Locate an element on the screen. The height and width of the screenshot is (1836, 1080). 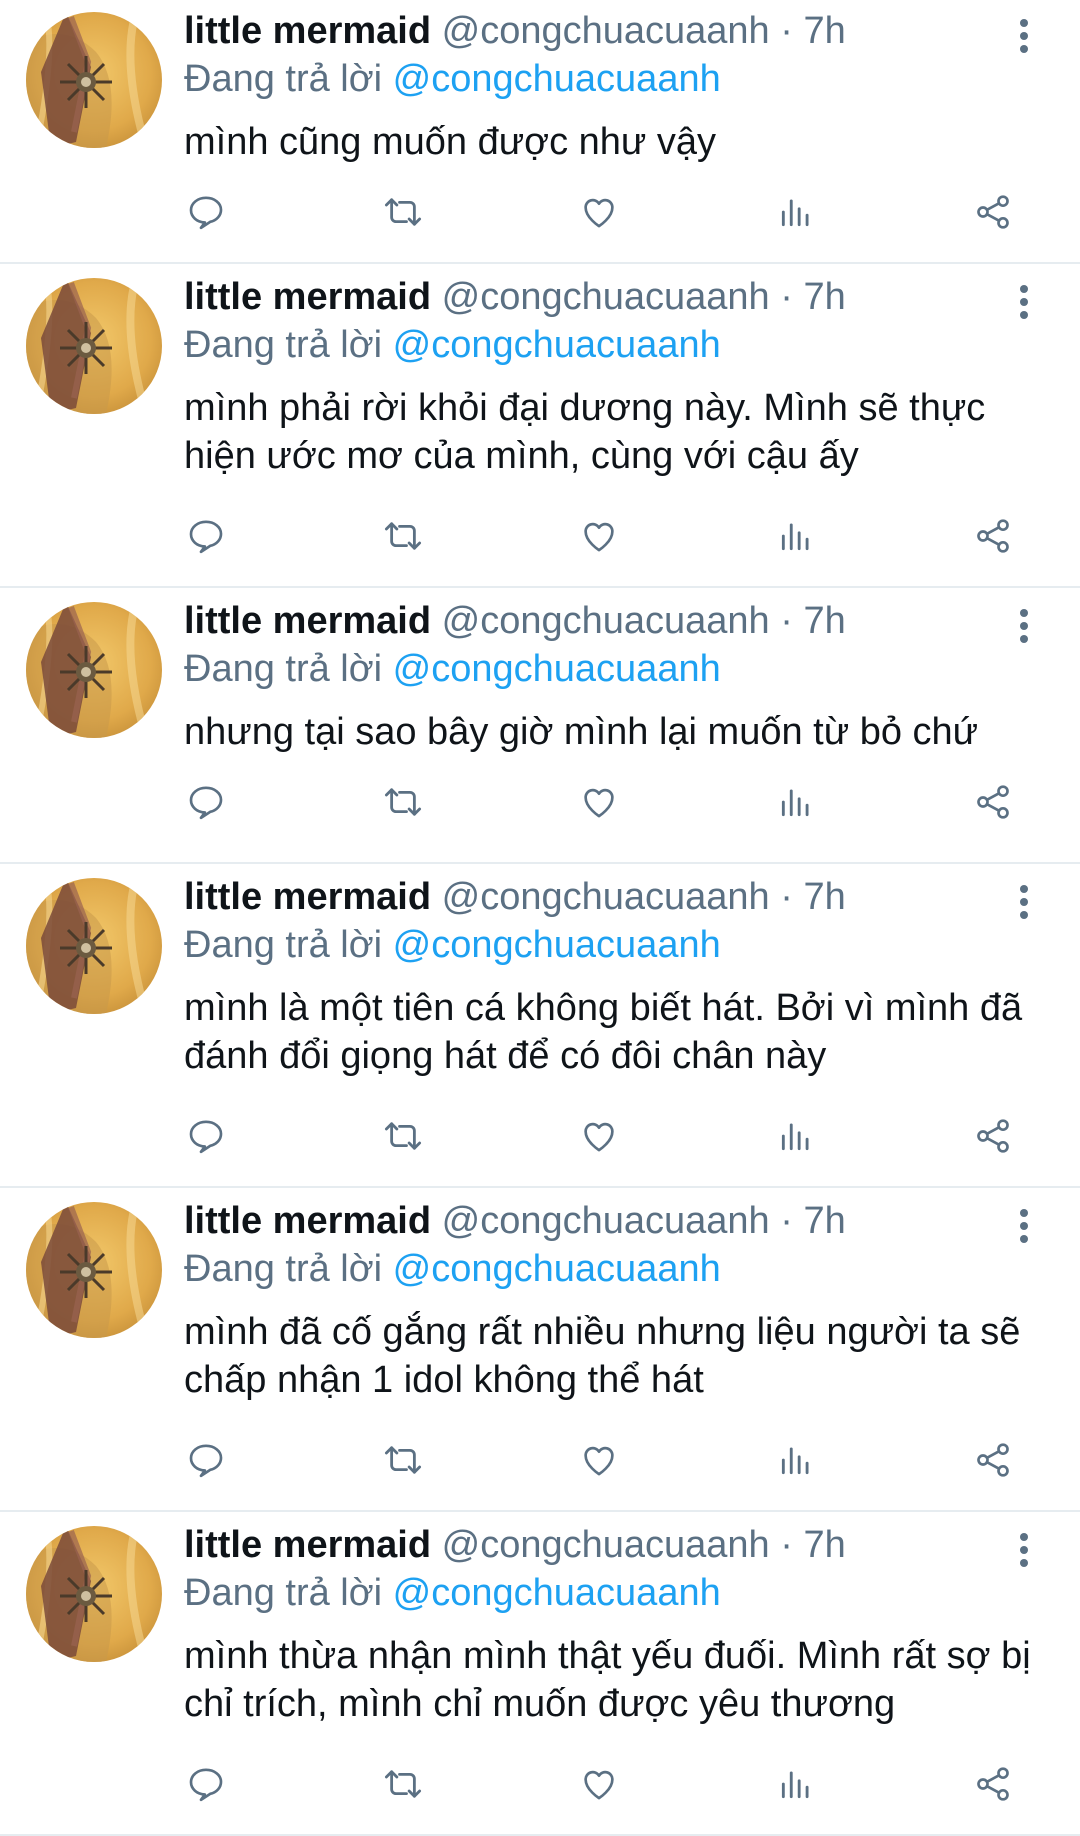
share-icon is located at coordinates (993, 212).